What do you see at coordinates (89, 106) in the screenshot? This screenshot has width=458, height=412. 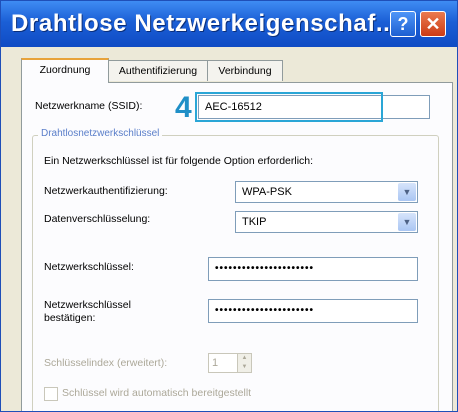 I see `ssid-label: Netzwerkname (SSID):` at bounding box center [89, 106].